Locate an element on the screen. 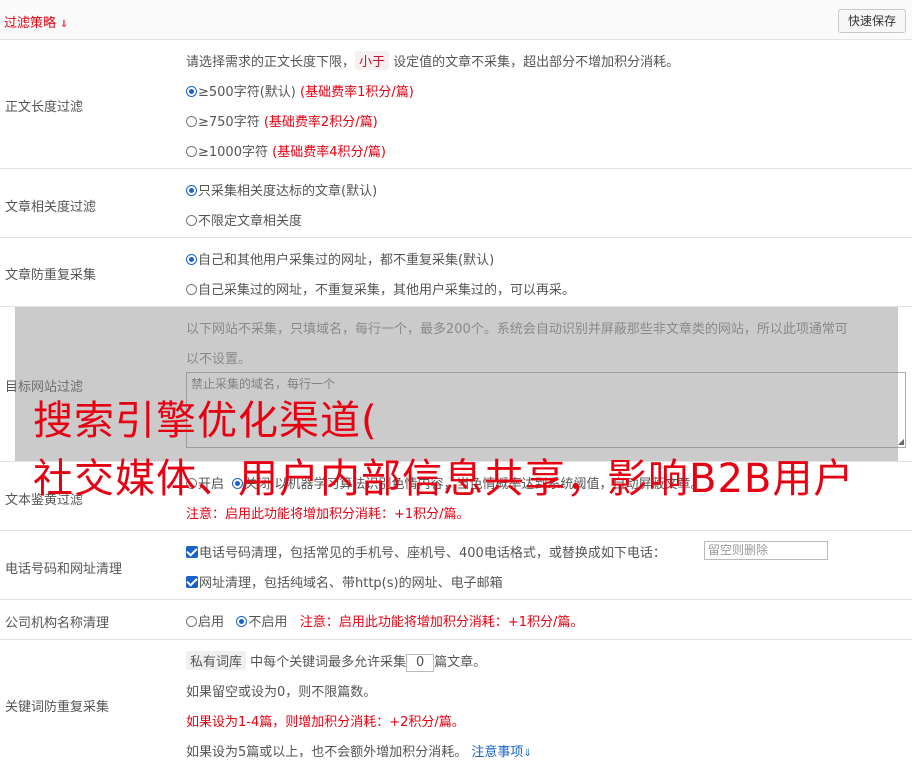 The height and width of the screenshot is (768, 912). length-option-1000-label: ≥1000字符 is located at coordinates (233, 152).